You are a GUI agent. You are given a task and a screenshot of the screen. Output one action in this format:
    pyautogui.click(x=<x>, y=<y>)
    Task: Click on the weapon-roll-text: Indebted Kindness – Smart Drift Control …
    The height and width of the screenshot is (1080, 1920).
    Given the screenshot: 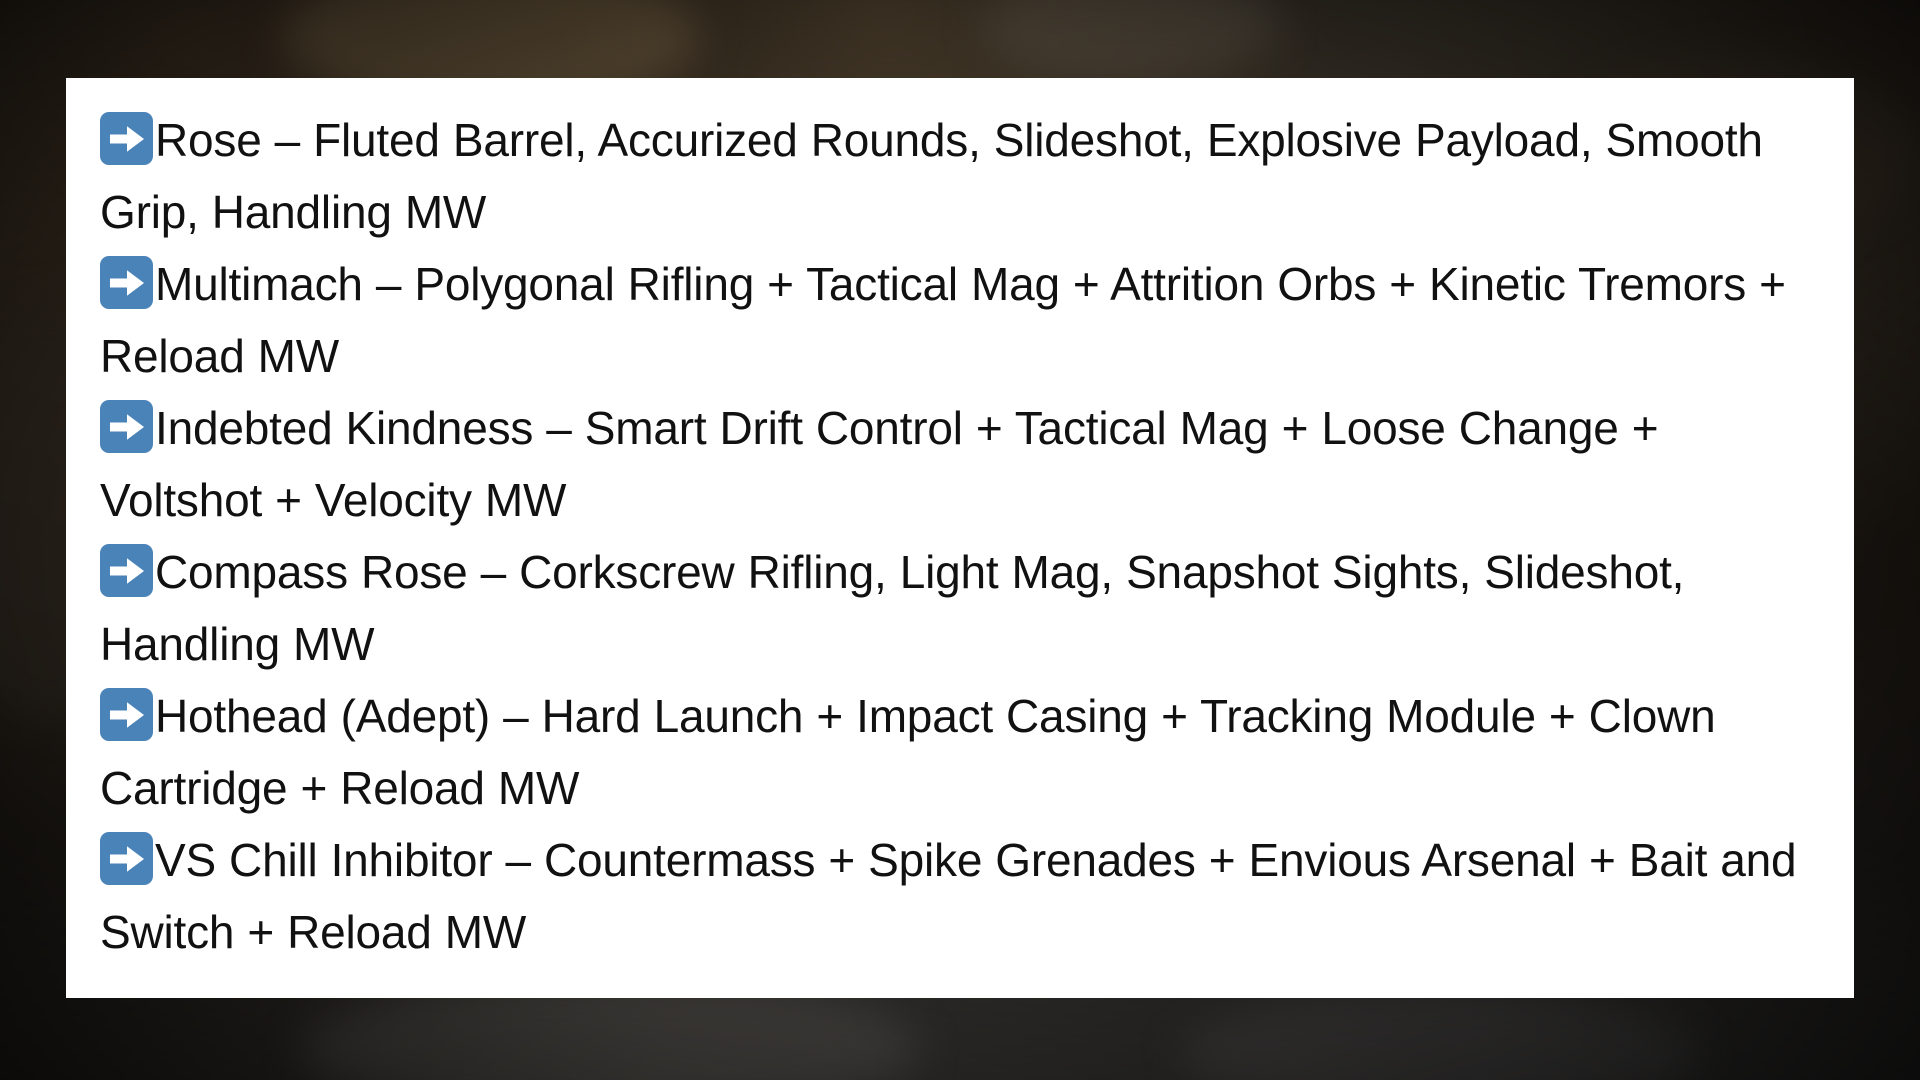 What is the action you would take?
    pyautogui.click(x=879, y=464)
    